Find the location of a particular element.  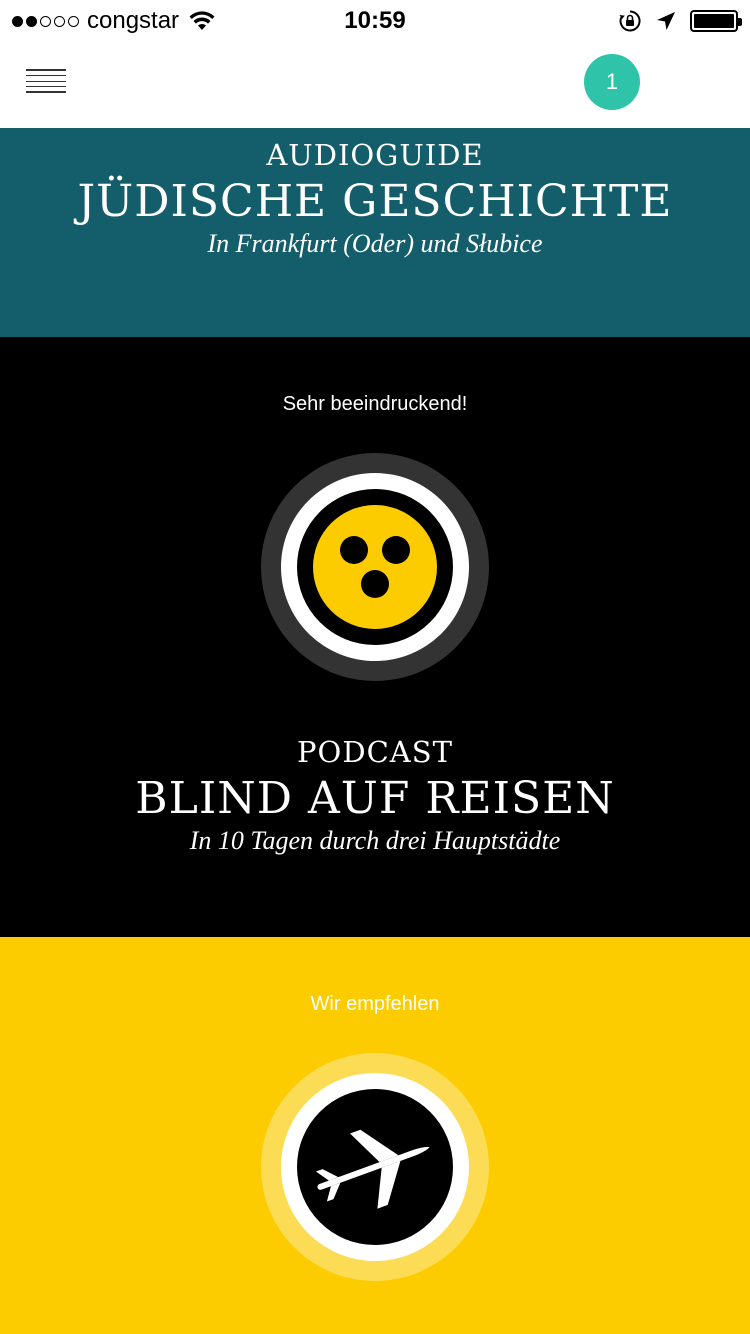

airplane-icon is located at coordinates (375, 1167).